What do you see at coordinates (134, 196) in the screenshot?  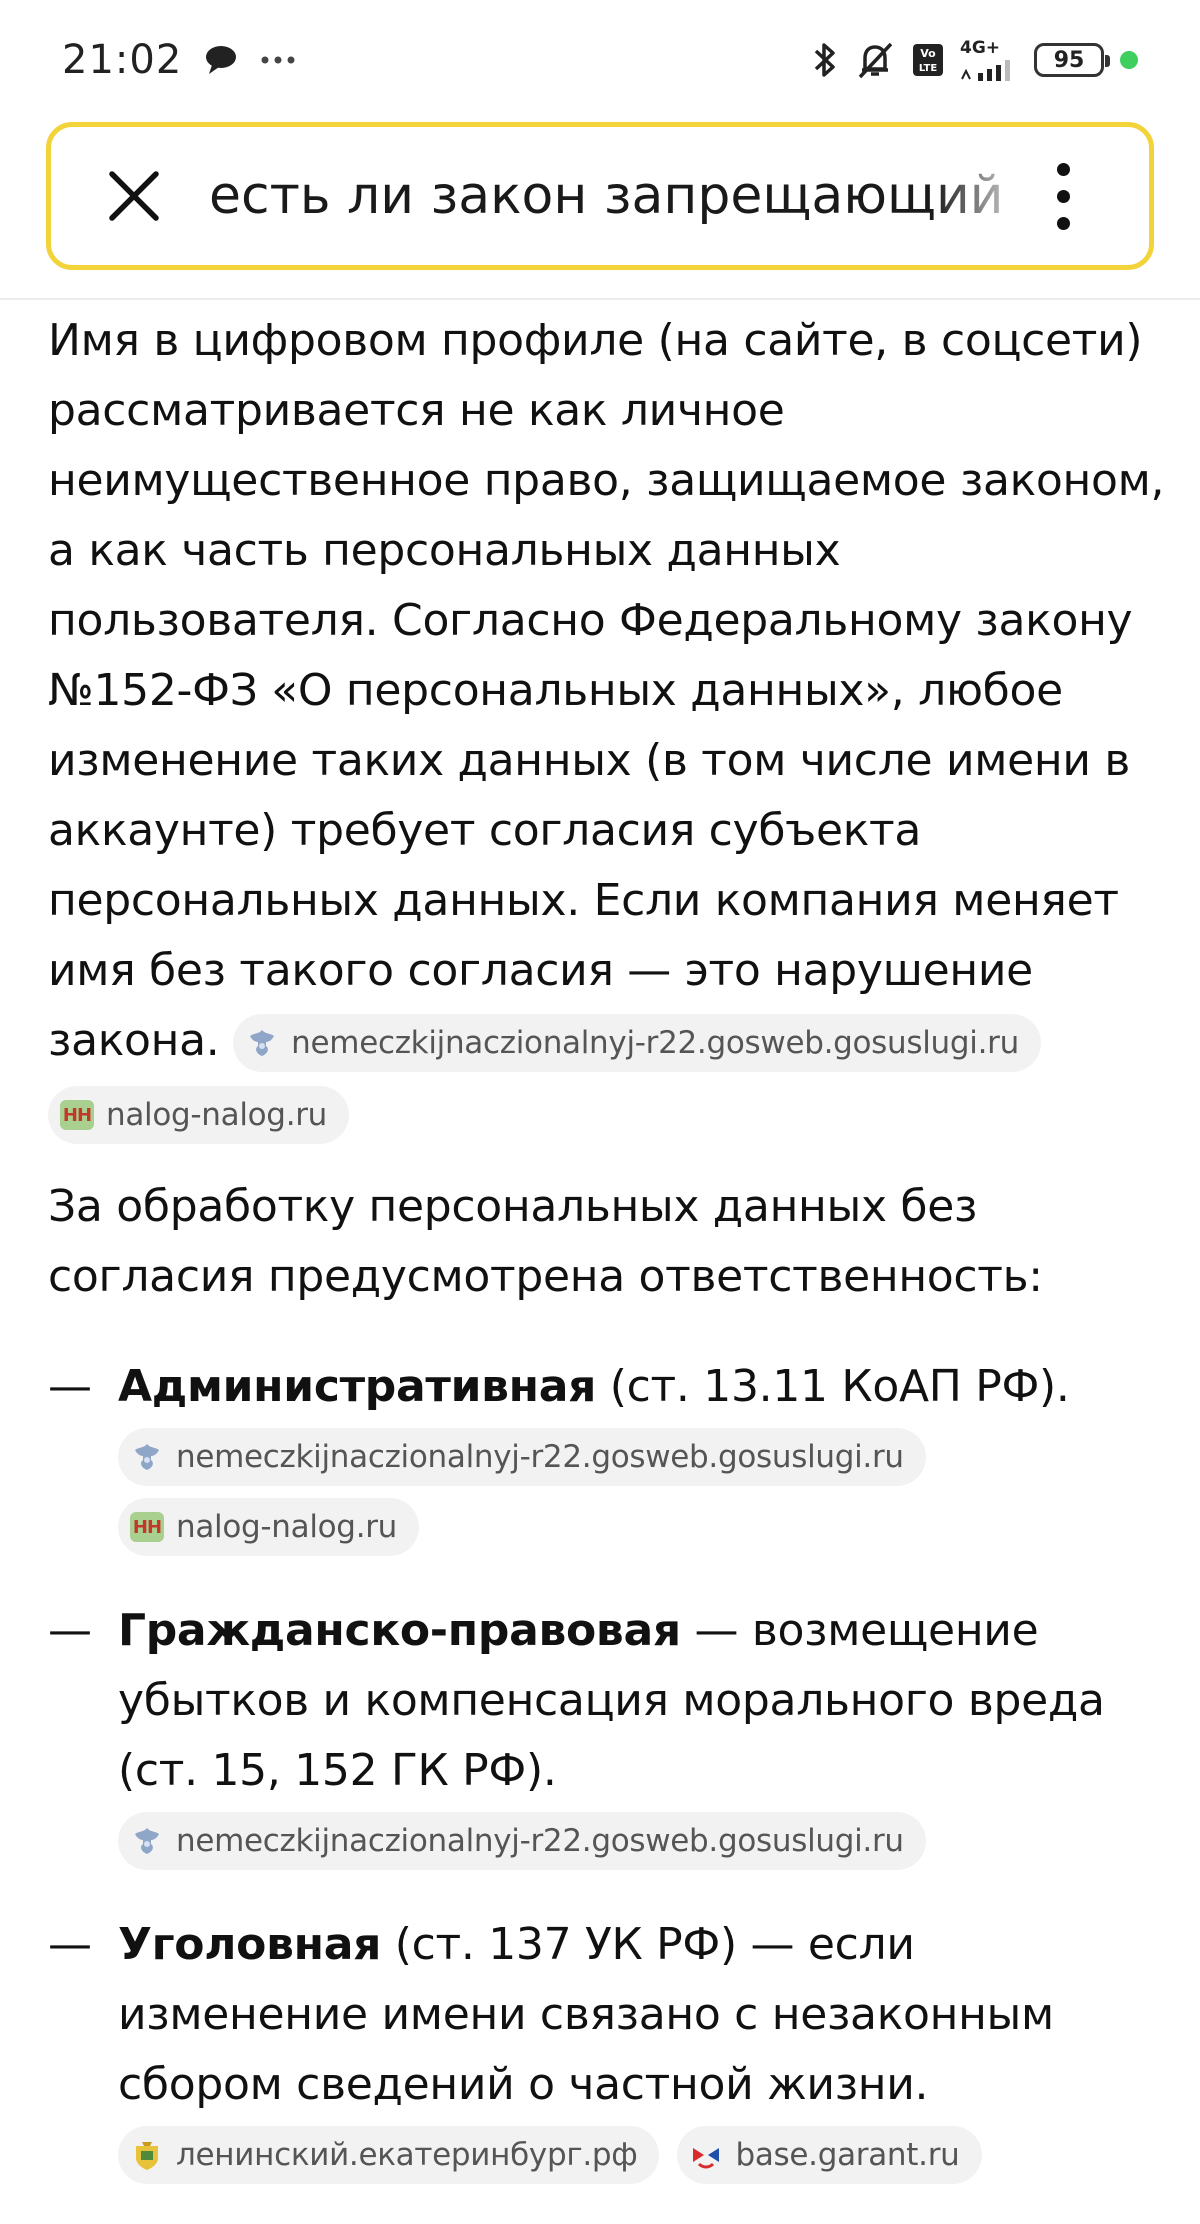 I see `close-icon` at bounding box center [134, 196].